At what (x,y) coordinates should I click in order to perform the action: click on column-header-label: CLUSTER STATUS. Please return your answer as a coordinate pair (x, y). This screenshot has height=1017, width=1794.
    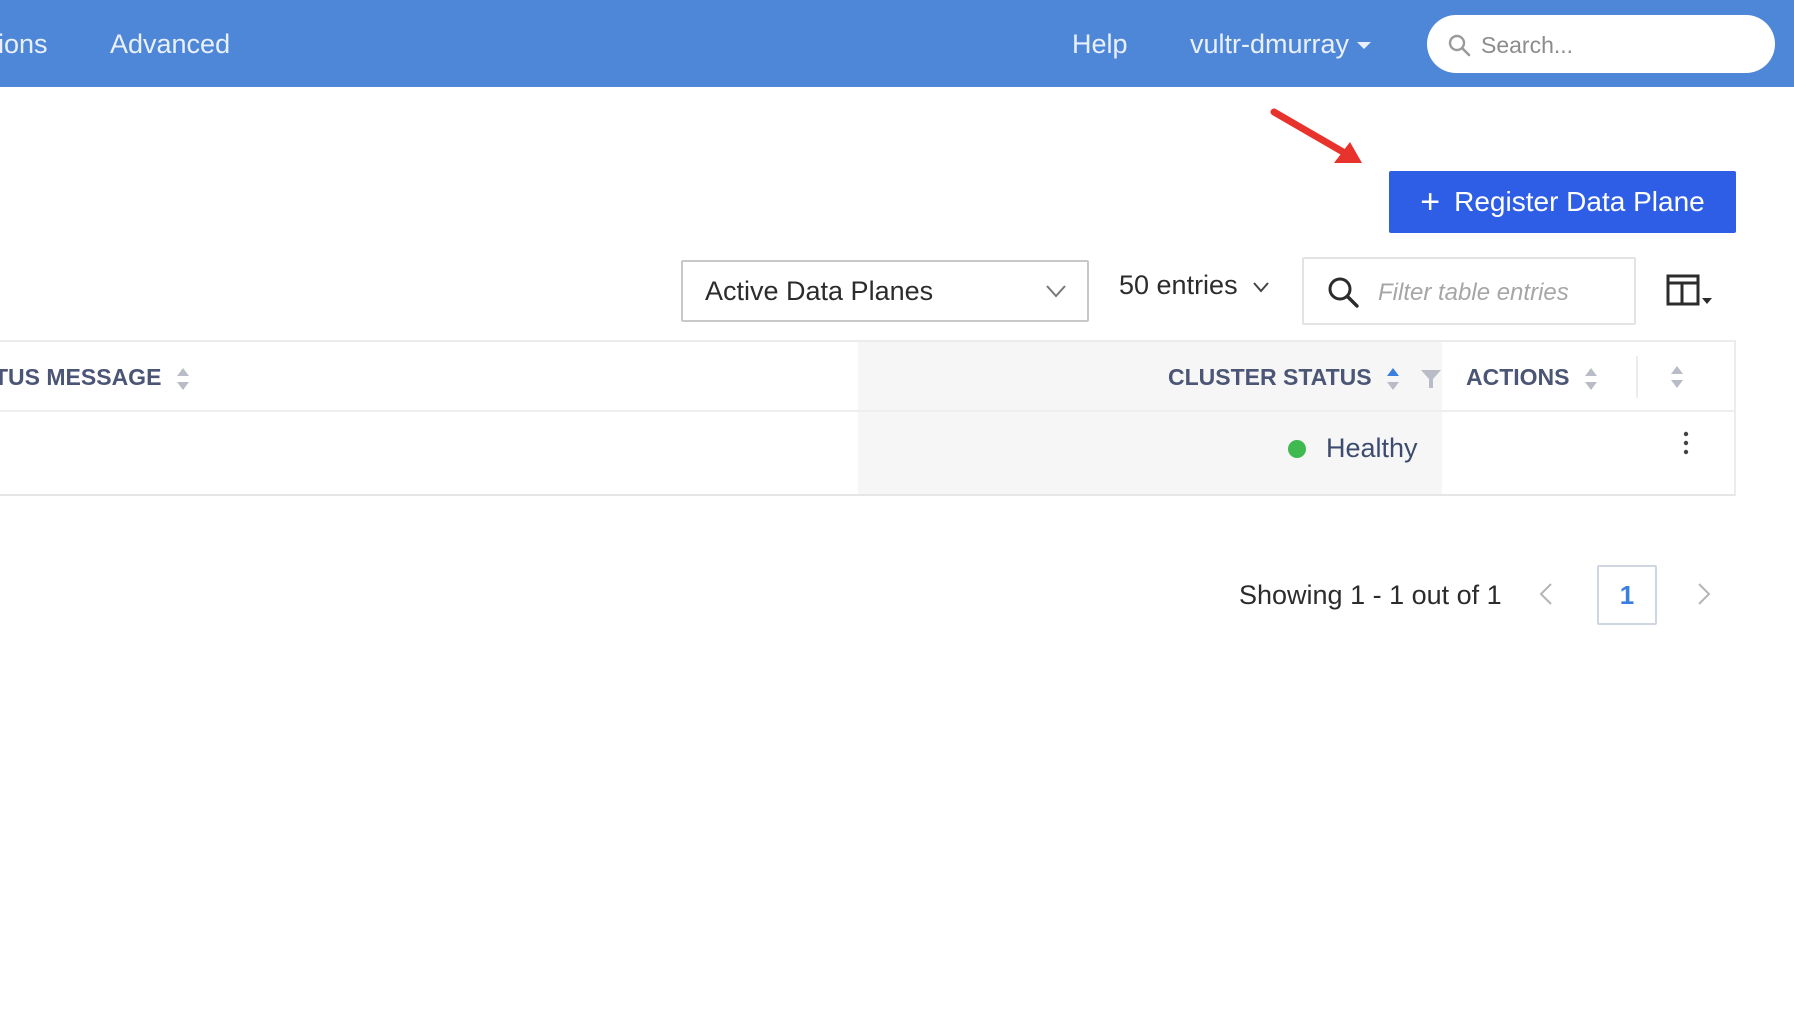
    Looking at the image, I should click on (1270, 377).